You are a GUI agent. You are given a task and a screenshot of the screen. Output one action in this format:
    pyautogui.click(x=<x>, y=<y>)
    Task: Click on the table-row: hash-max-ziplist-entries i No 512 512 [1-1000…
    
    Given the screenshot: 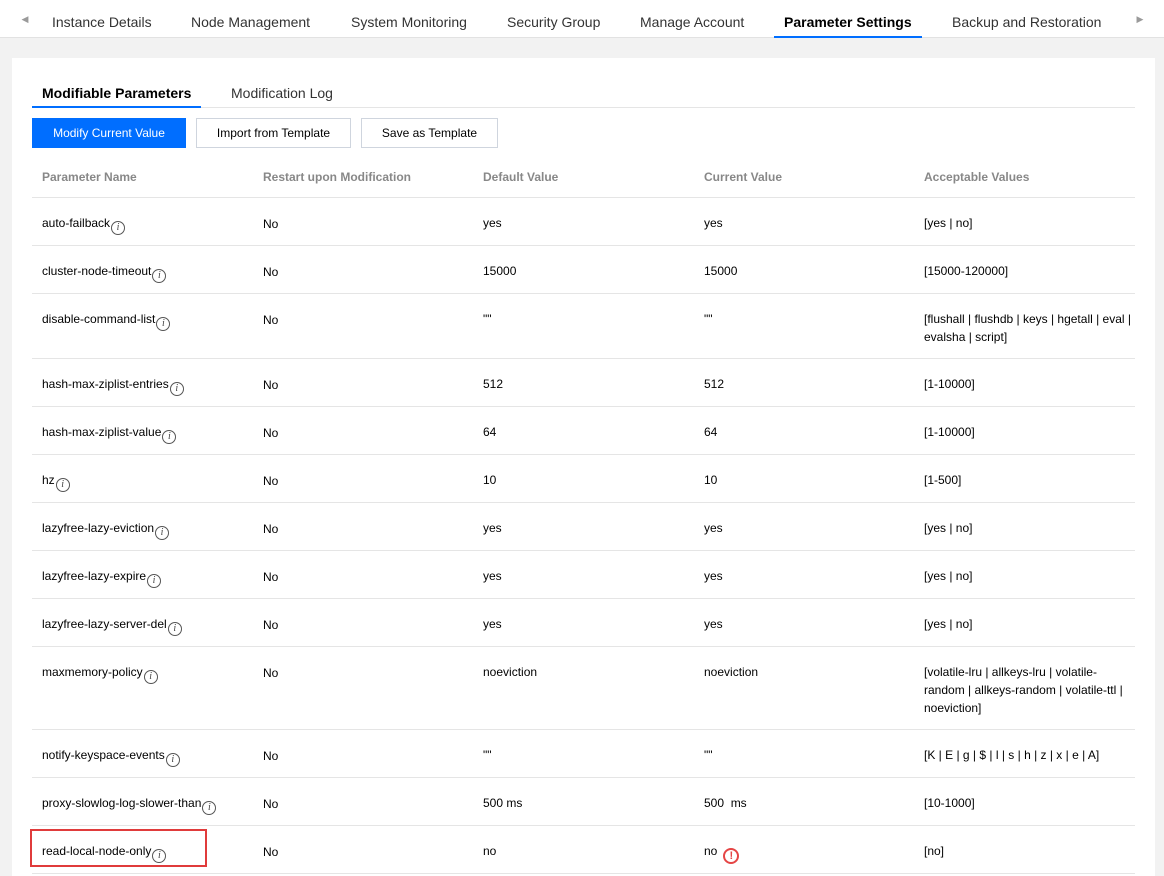 What is the action you would take?
    pyautogui.click(x=583, y=383)
    